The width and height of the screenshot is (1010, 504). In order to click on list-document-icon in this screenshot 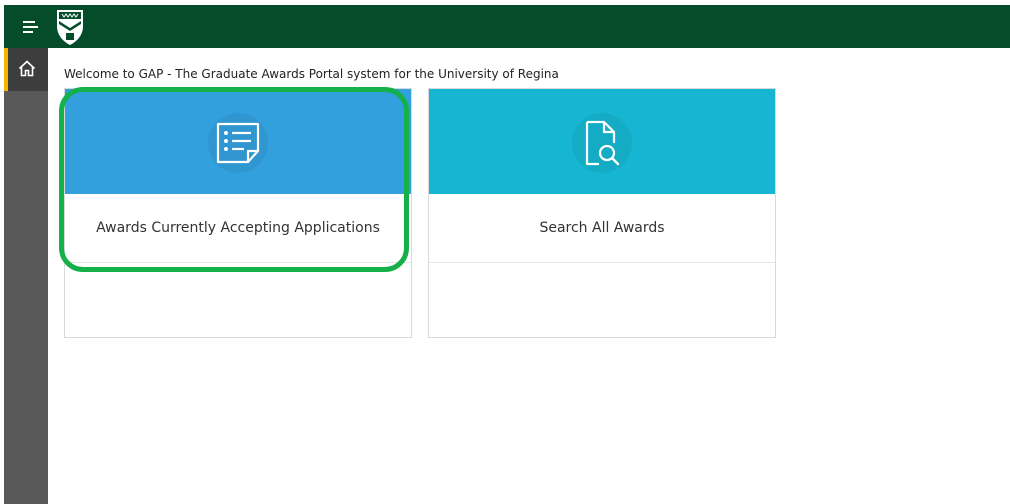, I will do `click(238, 143)`.